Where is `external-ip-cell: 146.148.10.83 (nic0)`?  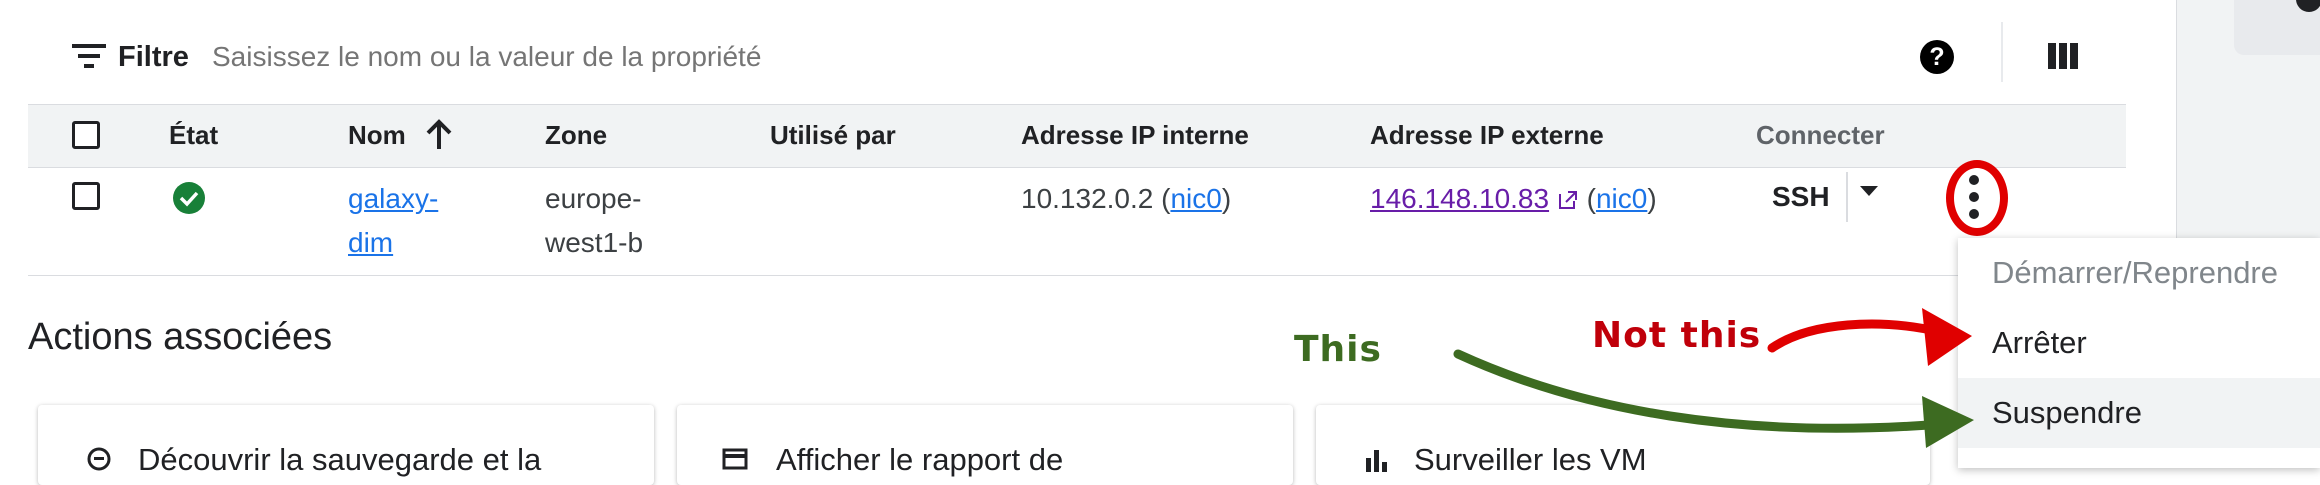
external-ip-cell: 146.148.10.83 (nic0) is located at coordinates (1513, 198).